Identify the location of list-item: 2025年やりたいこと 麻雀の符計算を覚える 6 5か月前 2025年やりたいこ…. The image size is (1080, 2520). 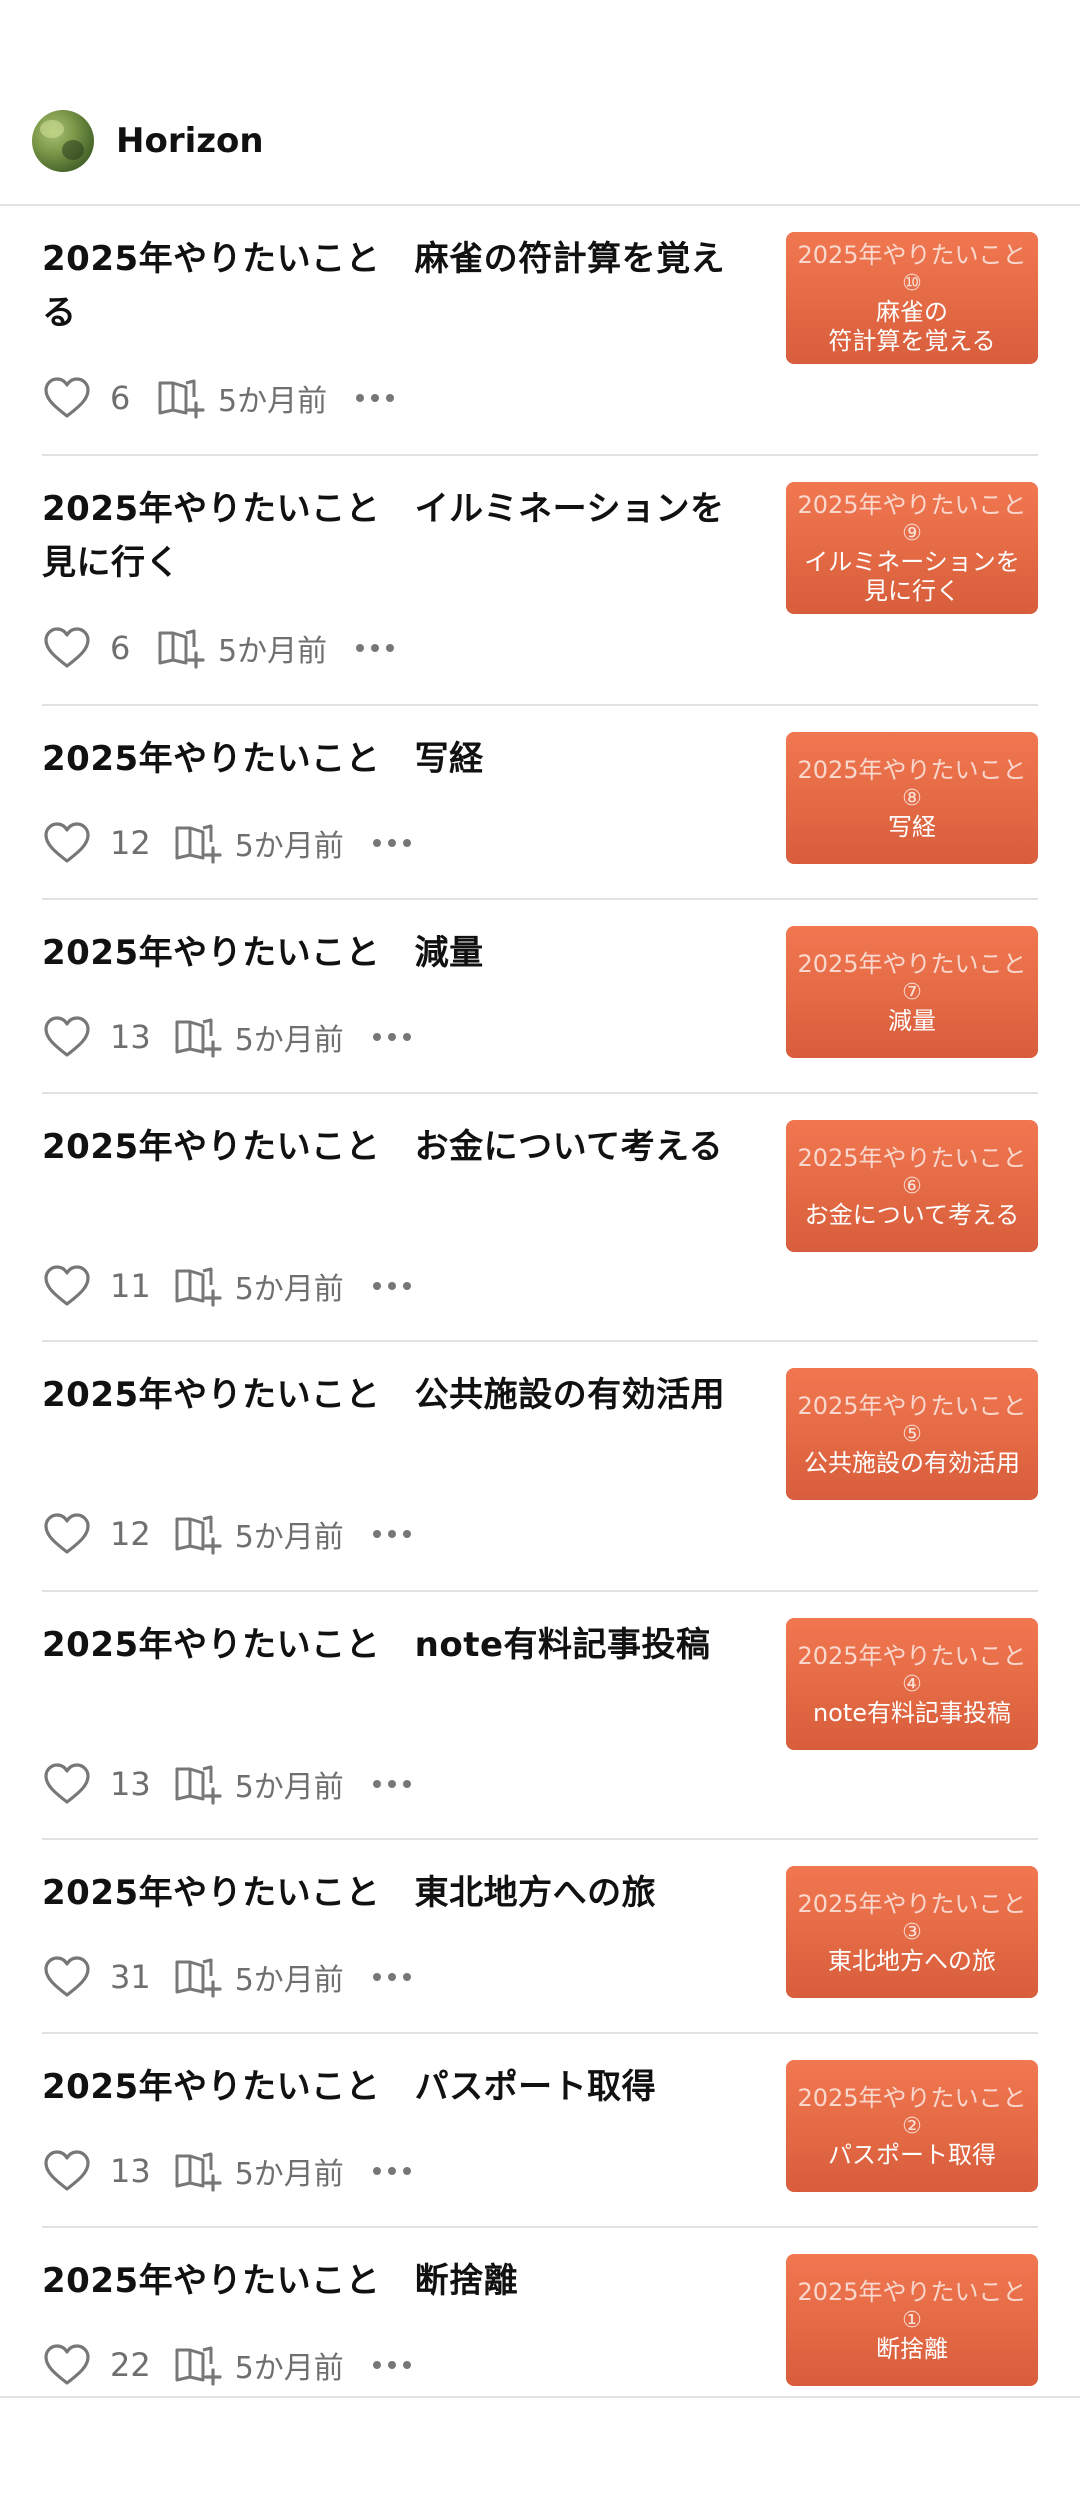
(540, 331).